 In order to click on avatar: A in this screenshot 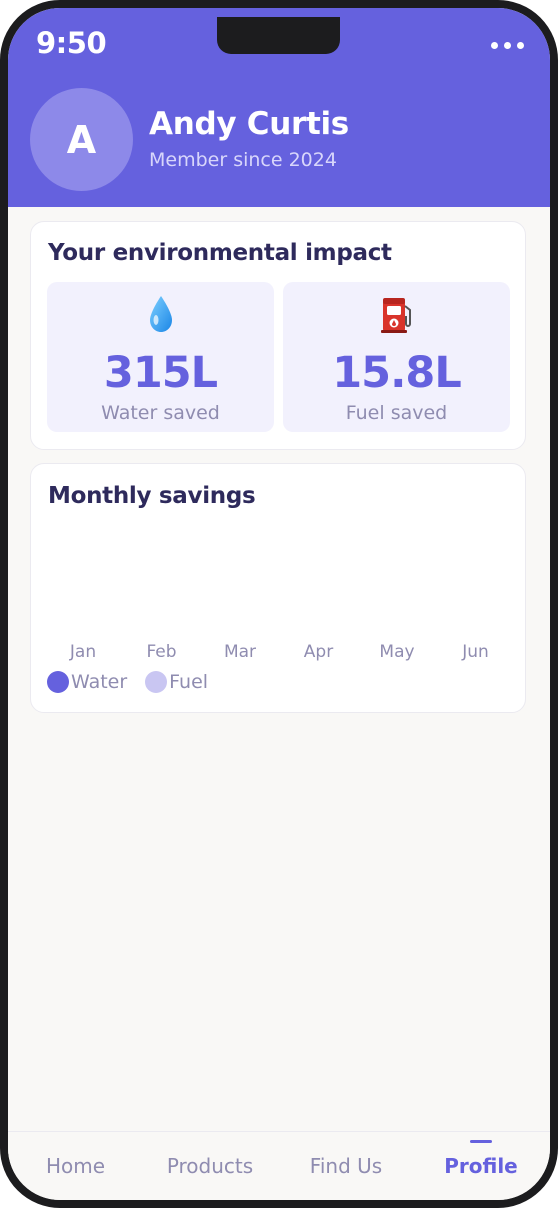, I will do `click(81, 139)`.